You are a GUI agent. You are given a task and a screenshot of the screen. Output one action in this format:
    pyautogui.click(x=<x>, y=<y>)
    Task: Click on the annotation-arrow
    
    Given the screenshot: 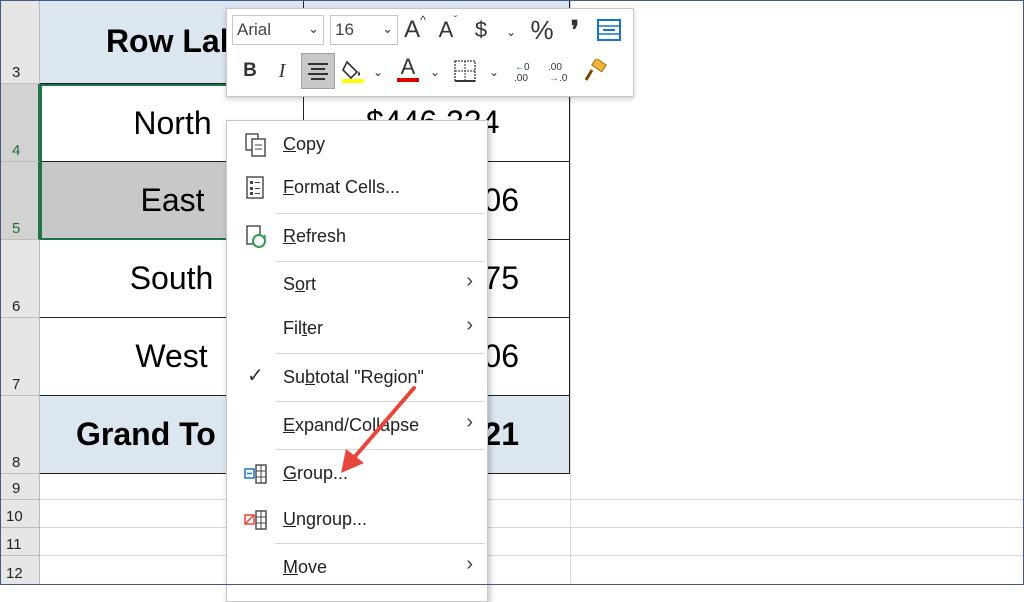 What is the action you would take?
    pyautogui.click(x=378, y=429)
    